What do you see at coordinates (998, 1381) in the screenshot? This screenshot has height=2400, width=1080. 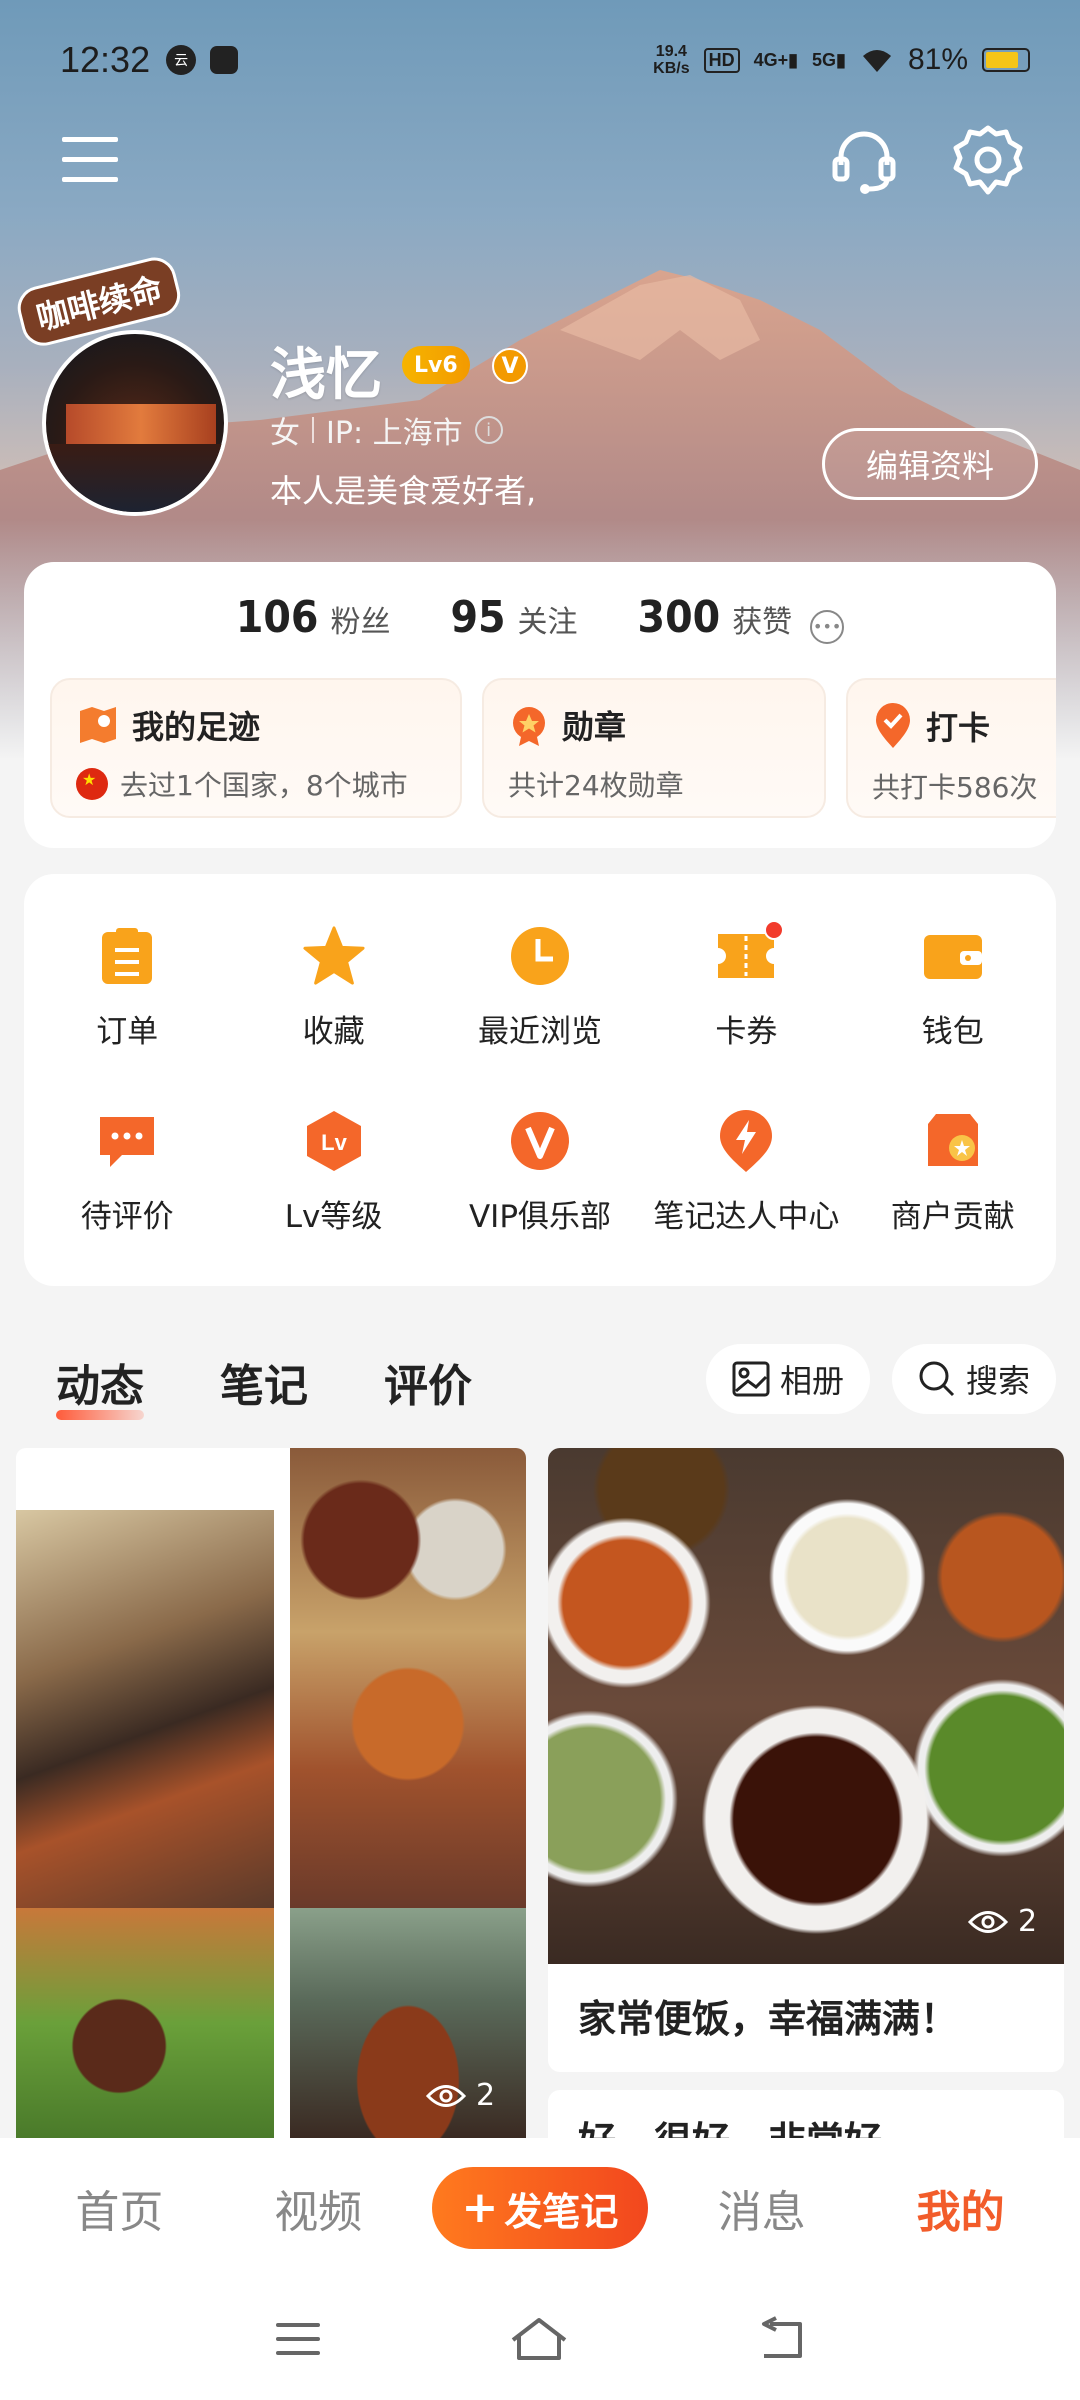 I see `search-label: 搜索` at bounding box center [998, 1381].